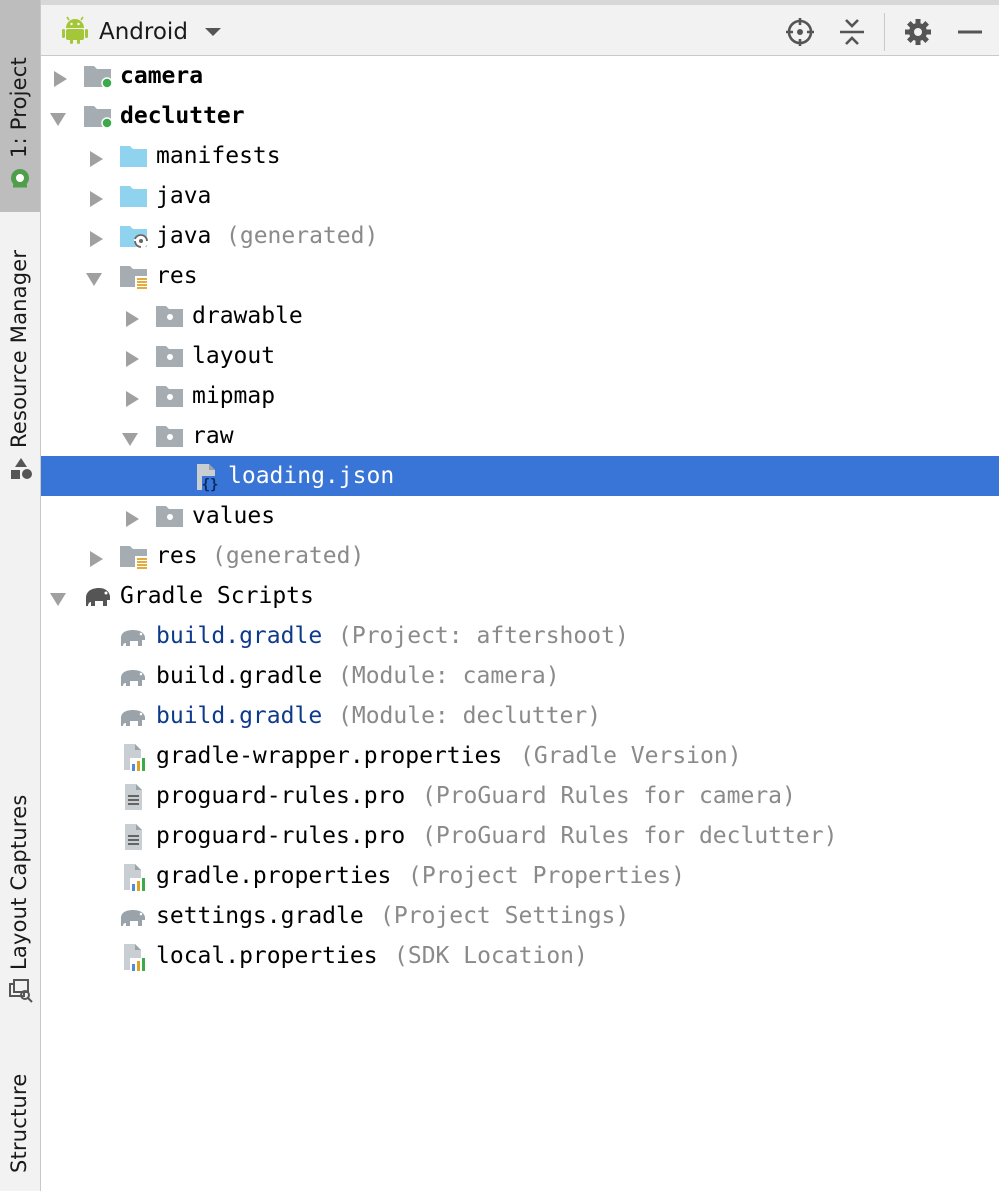 Image resolution: width=999 pixels, height=1191 pixels. I want to click on tree-row-label: mipmap, so click(234, 396).